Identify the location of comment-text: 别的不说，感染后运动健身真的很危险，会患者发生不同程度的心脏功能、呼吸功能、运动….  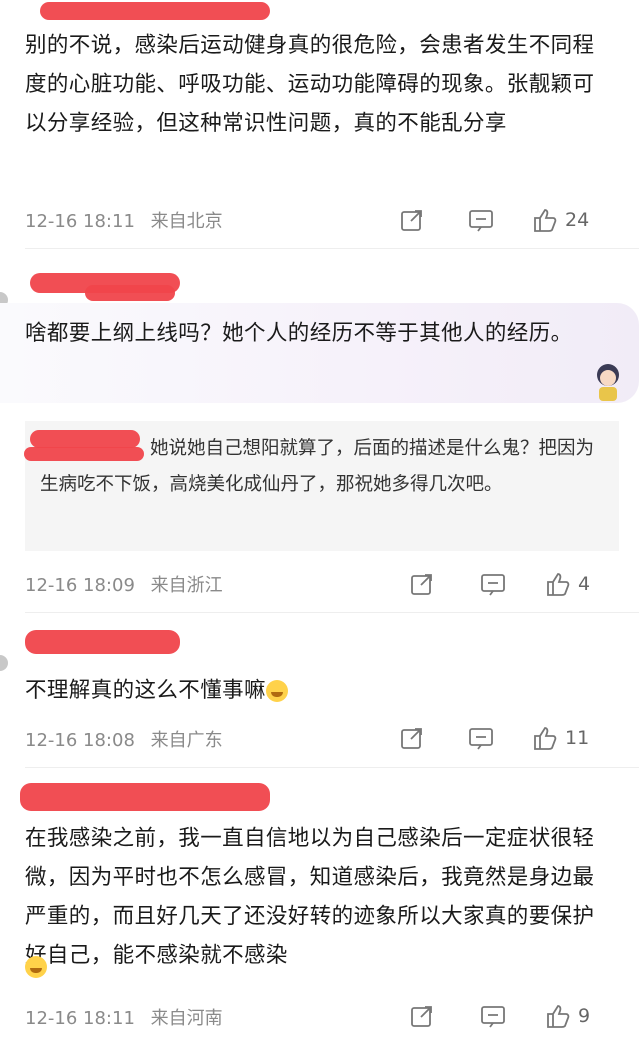
(310, 84).